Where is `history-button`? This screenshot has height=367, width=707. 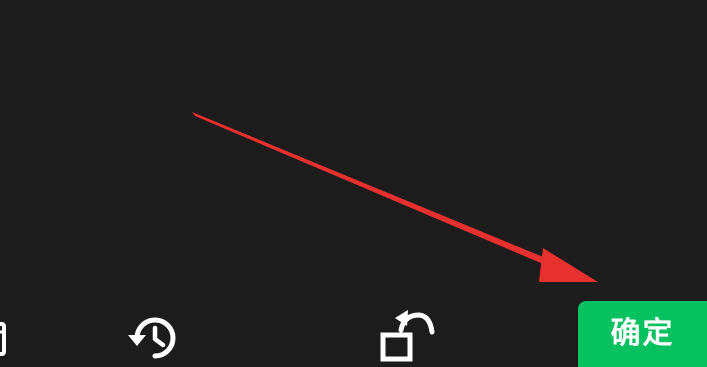 history-button is located at coordinates (155, 338).